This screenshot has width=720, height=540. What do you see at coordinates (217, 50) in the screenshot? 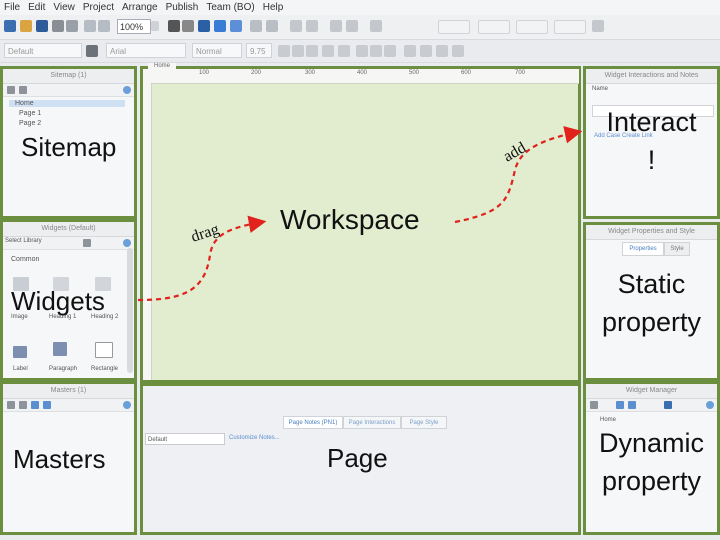
I see `weight-select: Normal` at bounding box center [217, 50].